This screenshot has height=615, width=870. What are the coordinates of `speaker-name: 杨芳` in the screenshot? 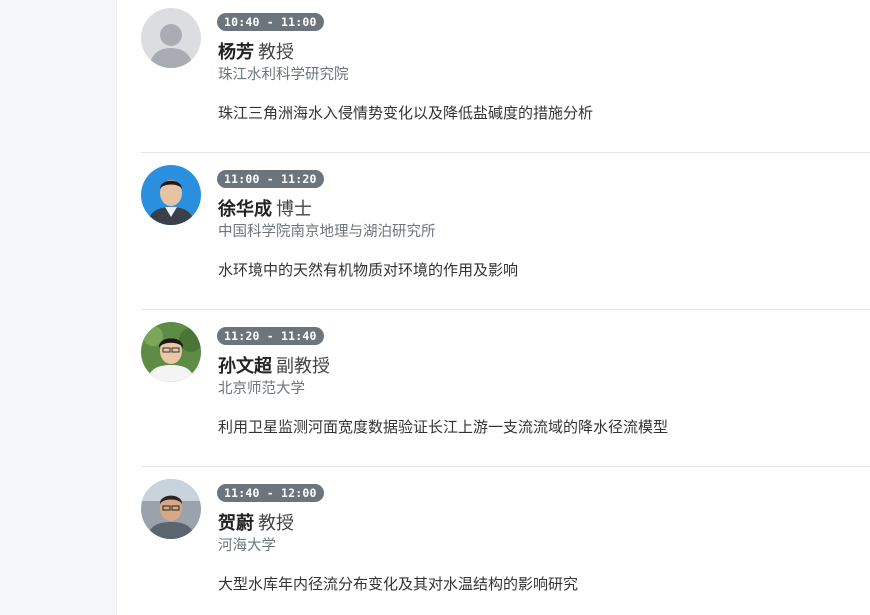 It's located at (236, 52).